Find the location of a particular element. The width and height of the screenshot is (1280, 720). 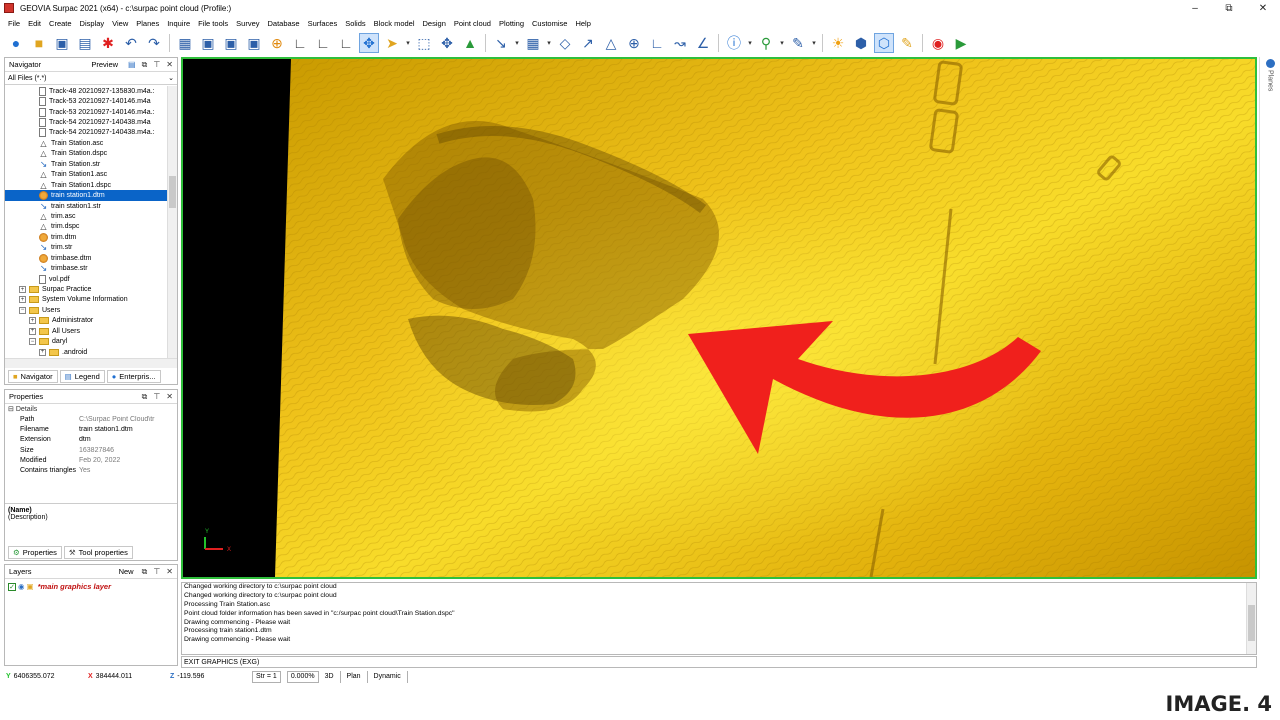

close-panel-icon: ✕ is located at coordinates (169, 571).